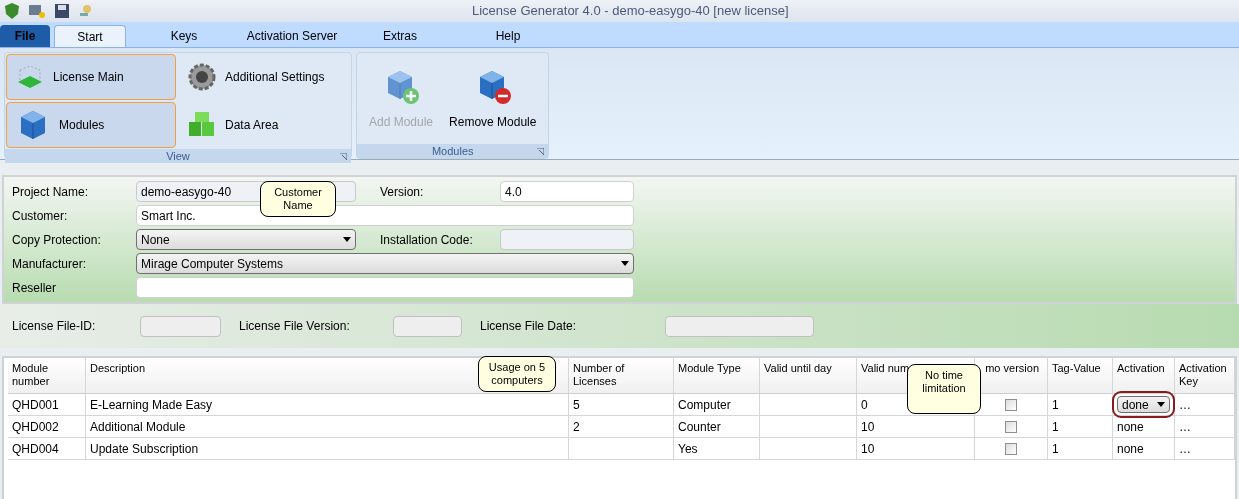  What do you see at coordinates (47, 375) in the screenshot?
I see `column-header: Module number` at bounding box center [47, 375].